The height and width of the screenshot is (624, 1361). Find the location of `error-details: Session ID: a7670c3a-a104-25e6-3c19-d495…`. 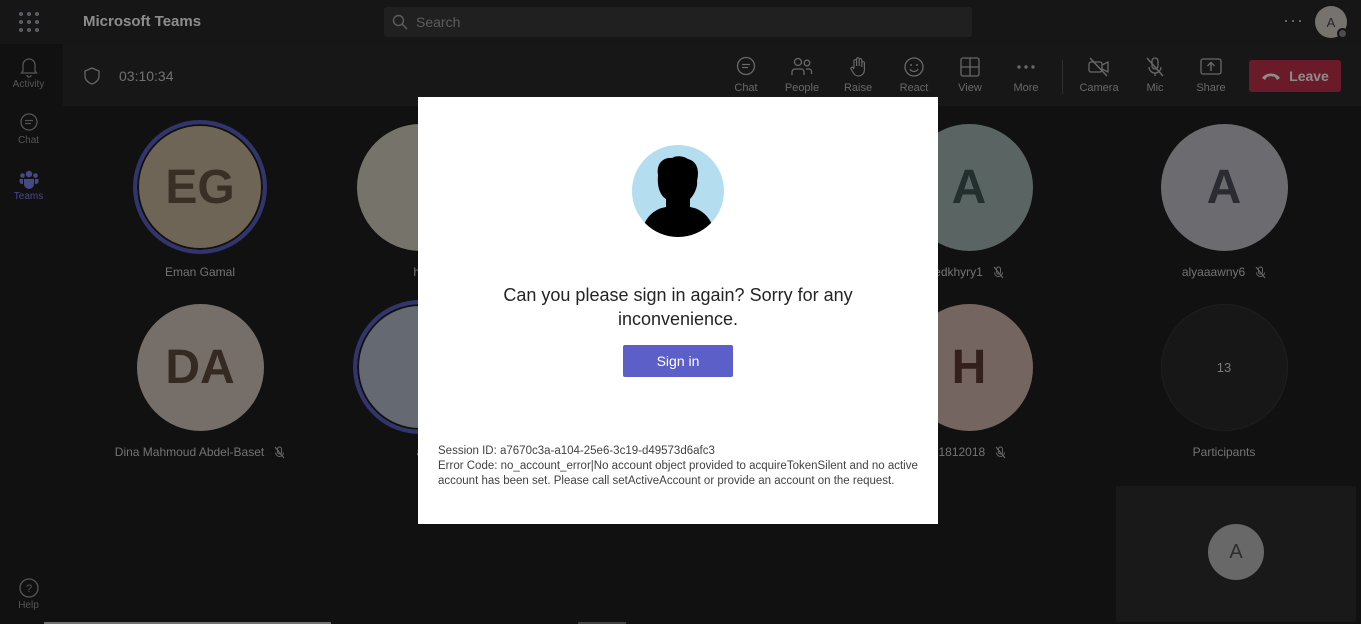

error-details: Session ID: a7670c3a-a104-25e6-3c19-d495… is located at coordinates (678, 466).